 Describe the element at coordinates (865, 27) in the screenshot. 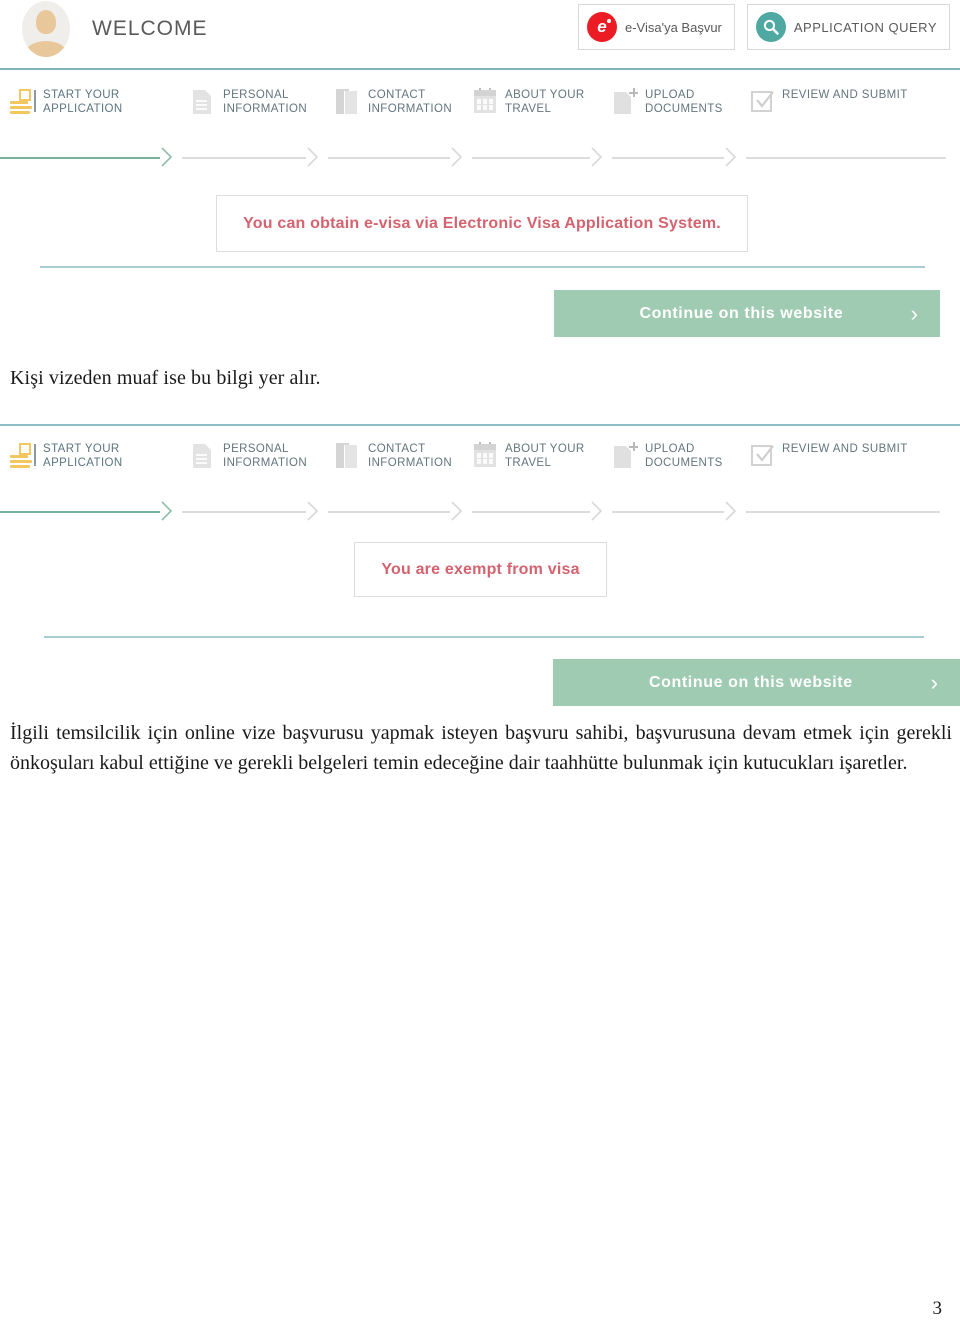

I see `application-query-label: APPLICATION QUERY` at that location.